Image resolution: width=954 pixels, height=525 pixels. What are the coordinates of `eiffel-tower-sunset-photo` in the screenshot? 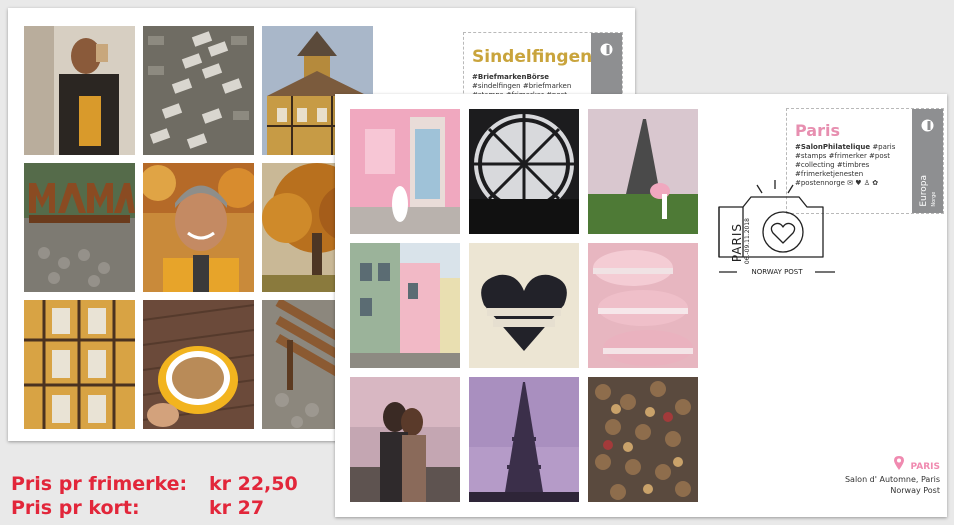 It's located at (524, 439).